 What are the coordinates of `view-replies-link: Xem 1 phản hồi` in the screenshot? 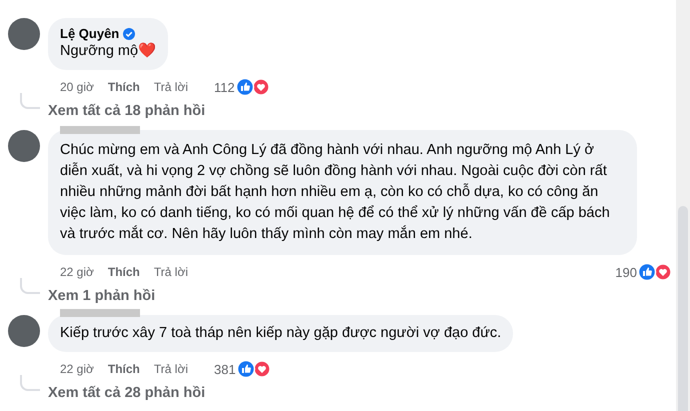 It's located at (102, 296).